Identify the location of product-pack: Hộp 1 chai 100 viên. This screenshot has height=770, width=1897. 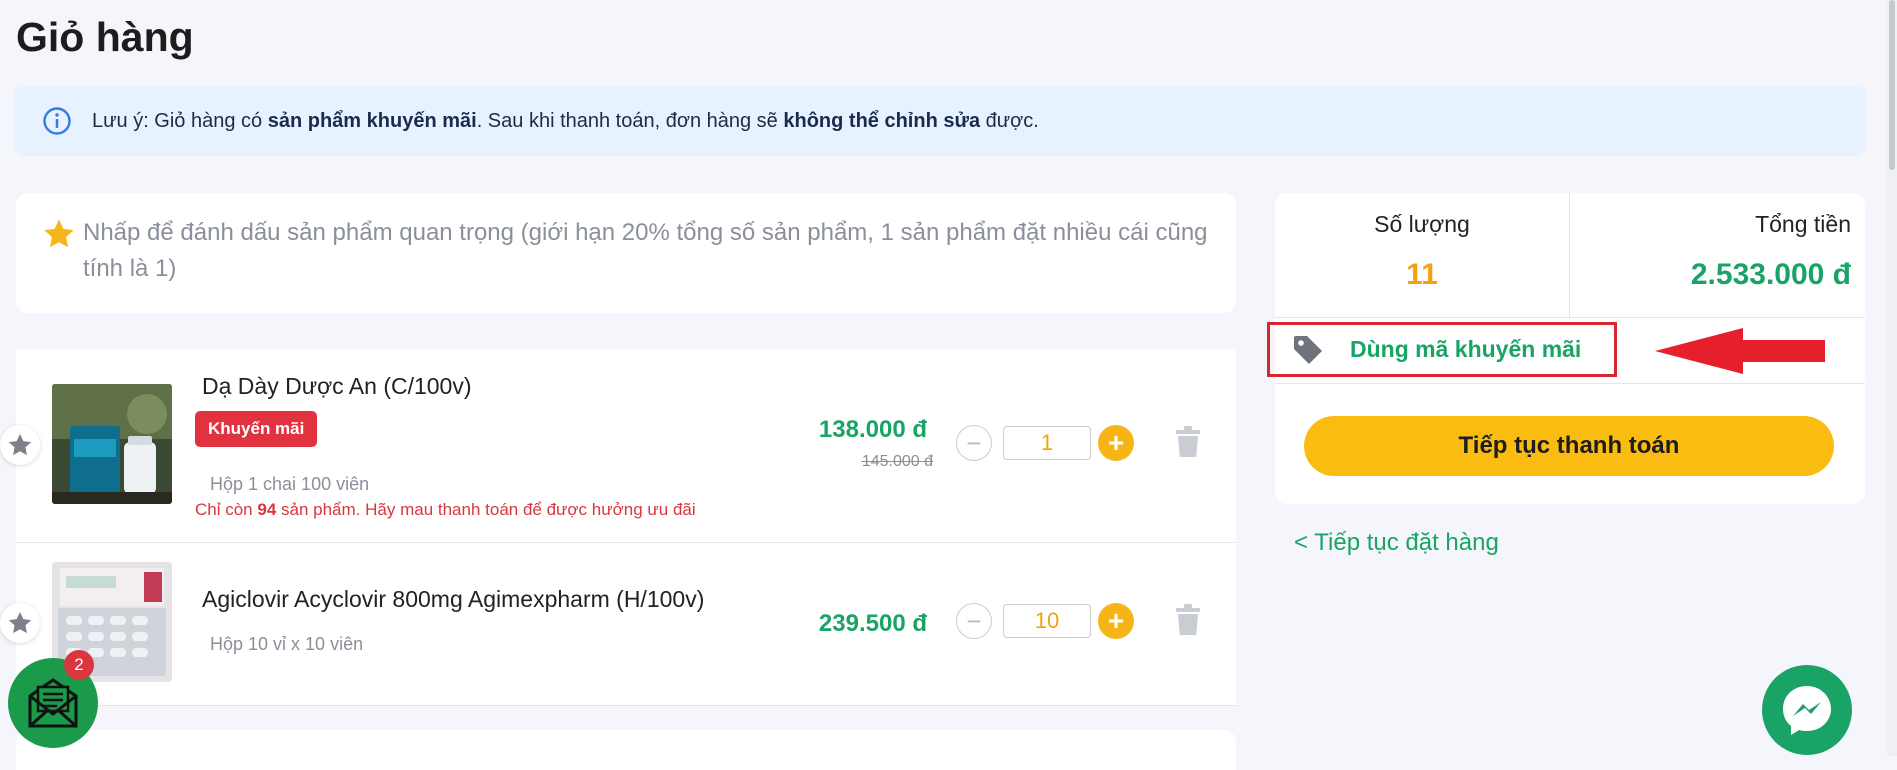
(290, 484).